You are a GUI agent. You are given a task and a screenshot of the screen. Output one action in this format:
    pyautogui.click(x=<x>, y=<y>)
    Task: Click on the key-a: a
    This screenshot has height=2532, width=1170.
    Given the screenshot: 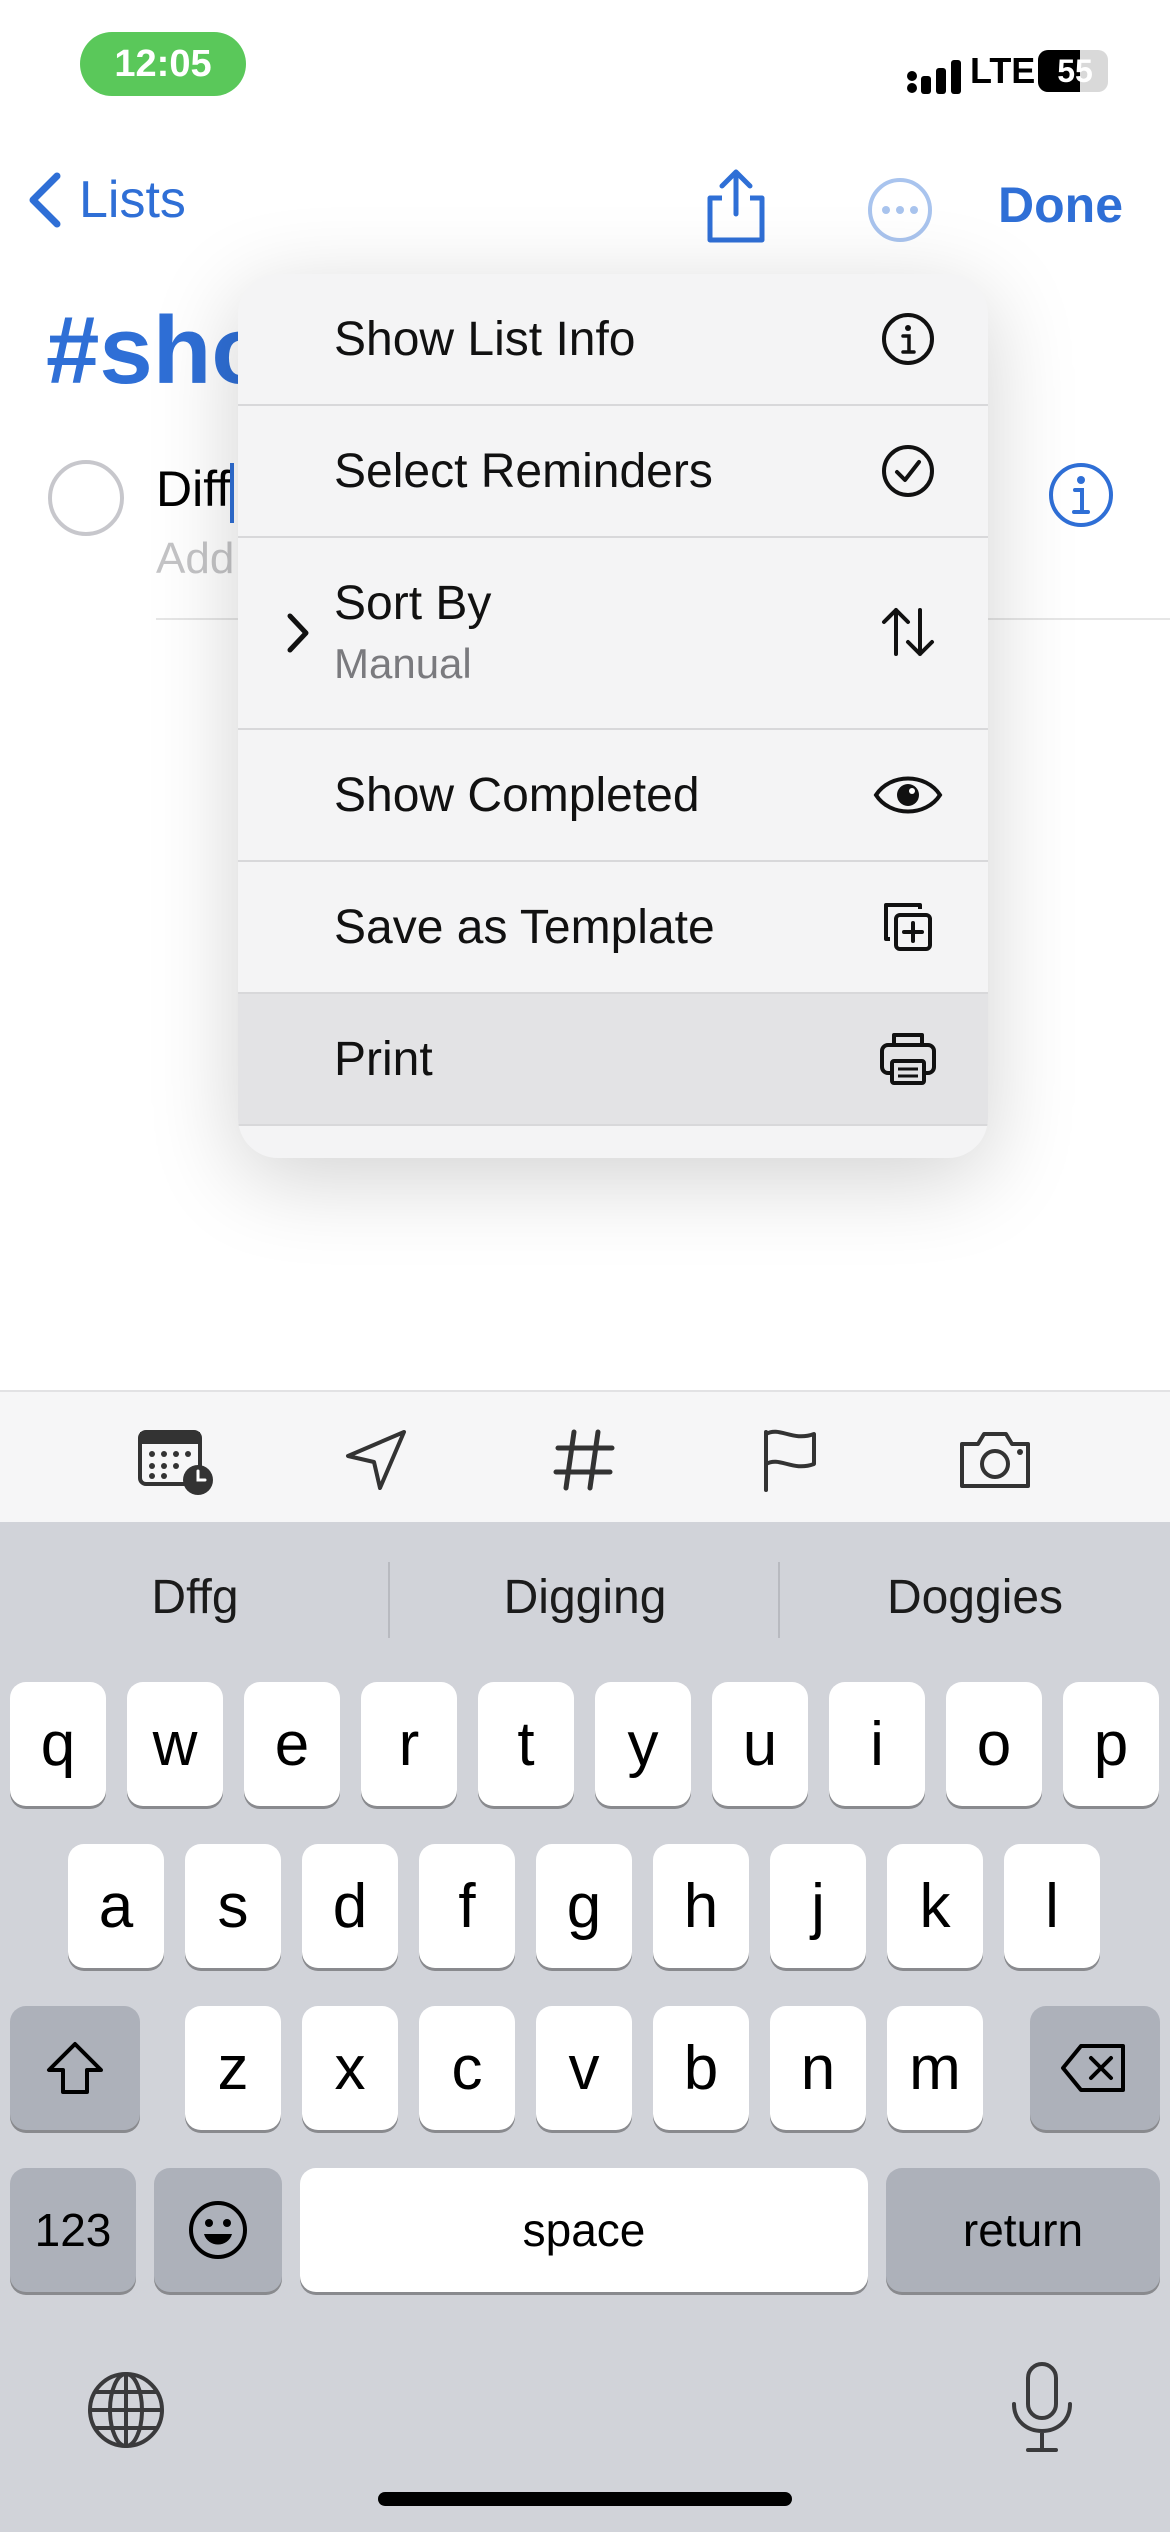 What is the action you would take?
    pyautogui.click(x=116, y=1906)
    